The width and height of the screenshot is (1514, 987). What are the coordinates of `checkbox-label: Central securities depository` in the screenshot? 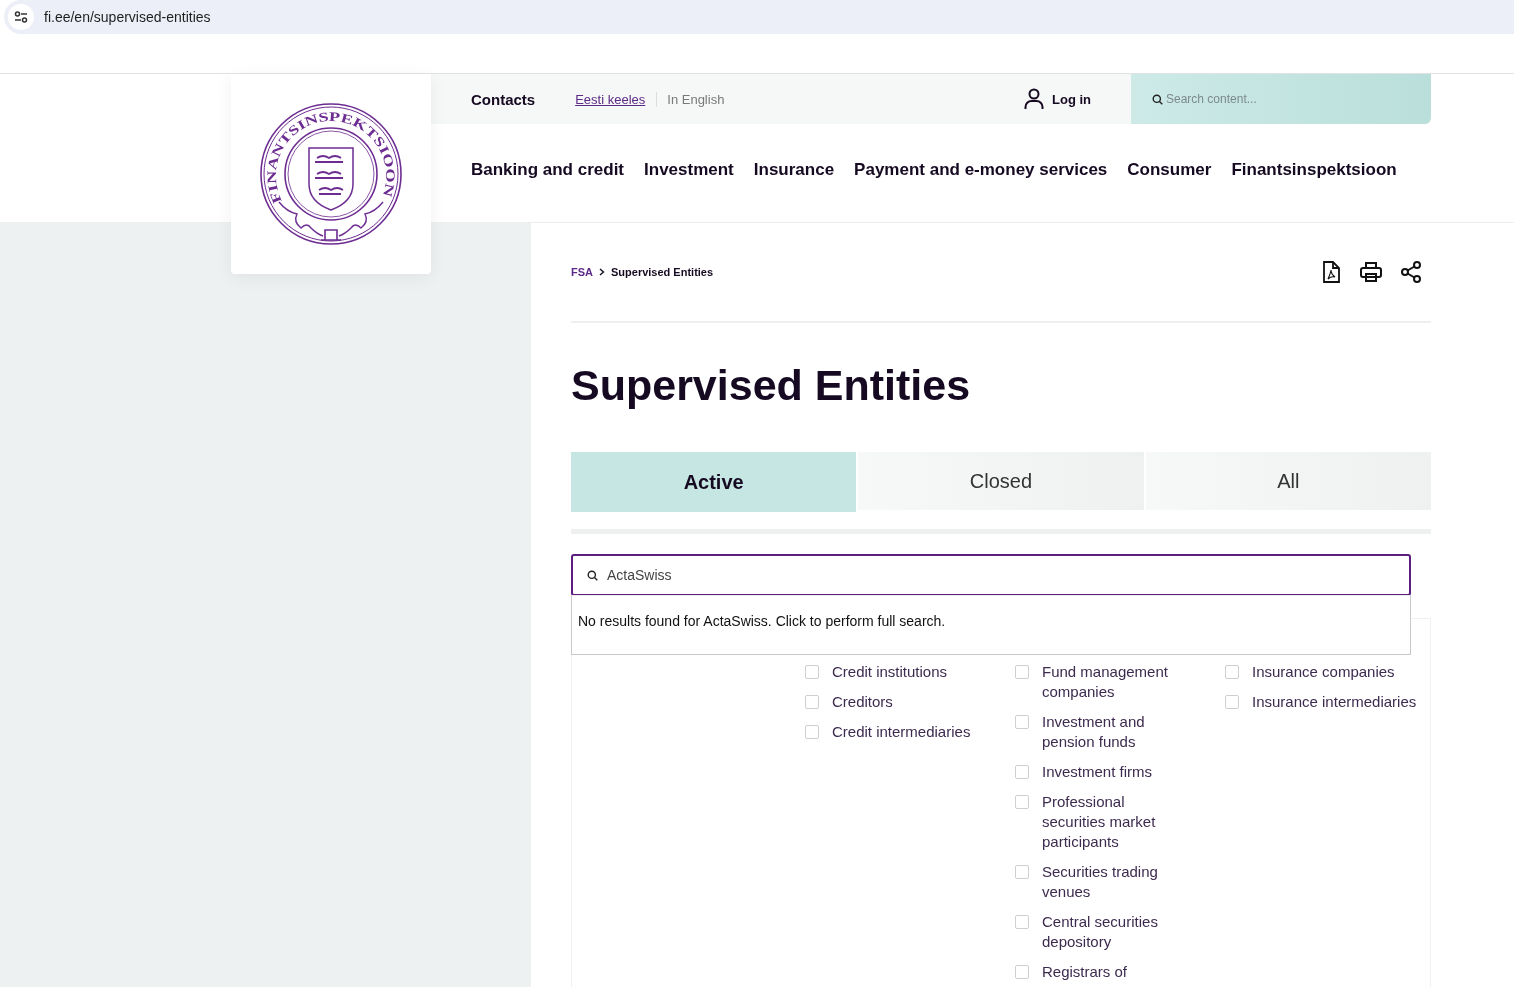 It's located at (1114, 932).